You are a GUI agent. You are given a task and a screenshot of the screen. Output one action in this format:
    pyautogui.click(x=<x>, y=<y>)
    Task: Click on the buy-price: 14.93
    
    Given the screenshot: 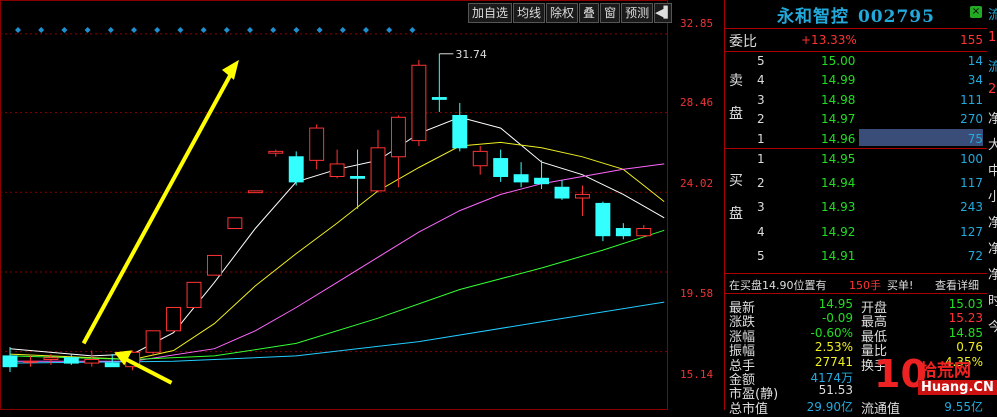 What is the action you would take?
    pyautogui.click(x=838, y=207)
    